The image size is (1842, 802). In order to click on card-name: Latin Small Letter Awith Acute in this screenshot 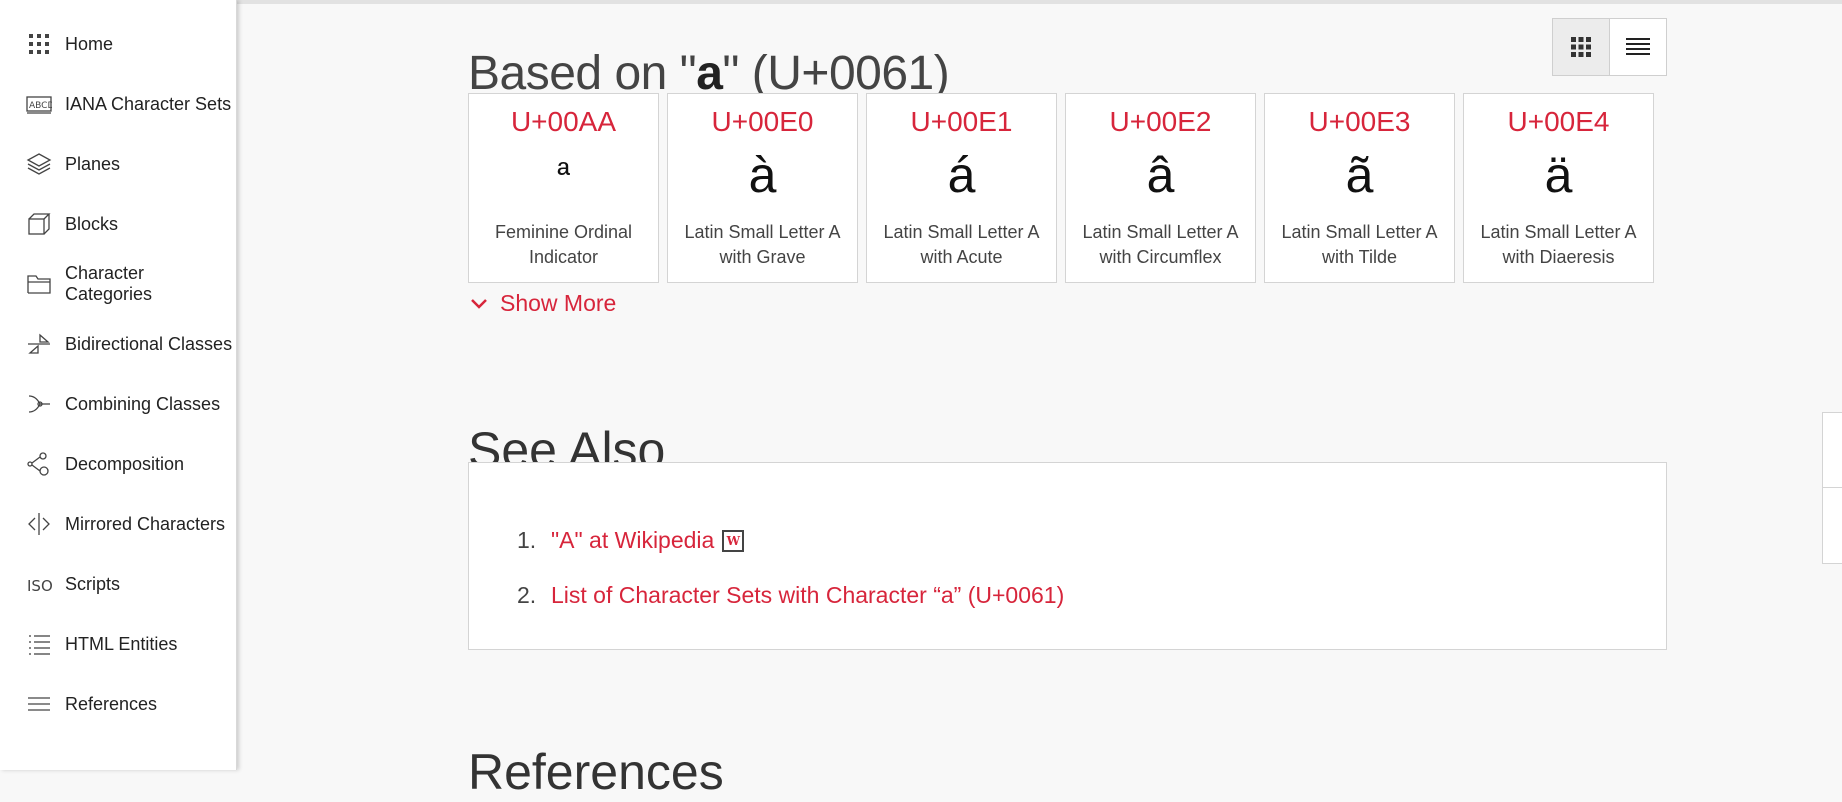, I will do `click(961, 244)`.